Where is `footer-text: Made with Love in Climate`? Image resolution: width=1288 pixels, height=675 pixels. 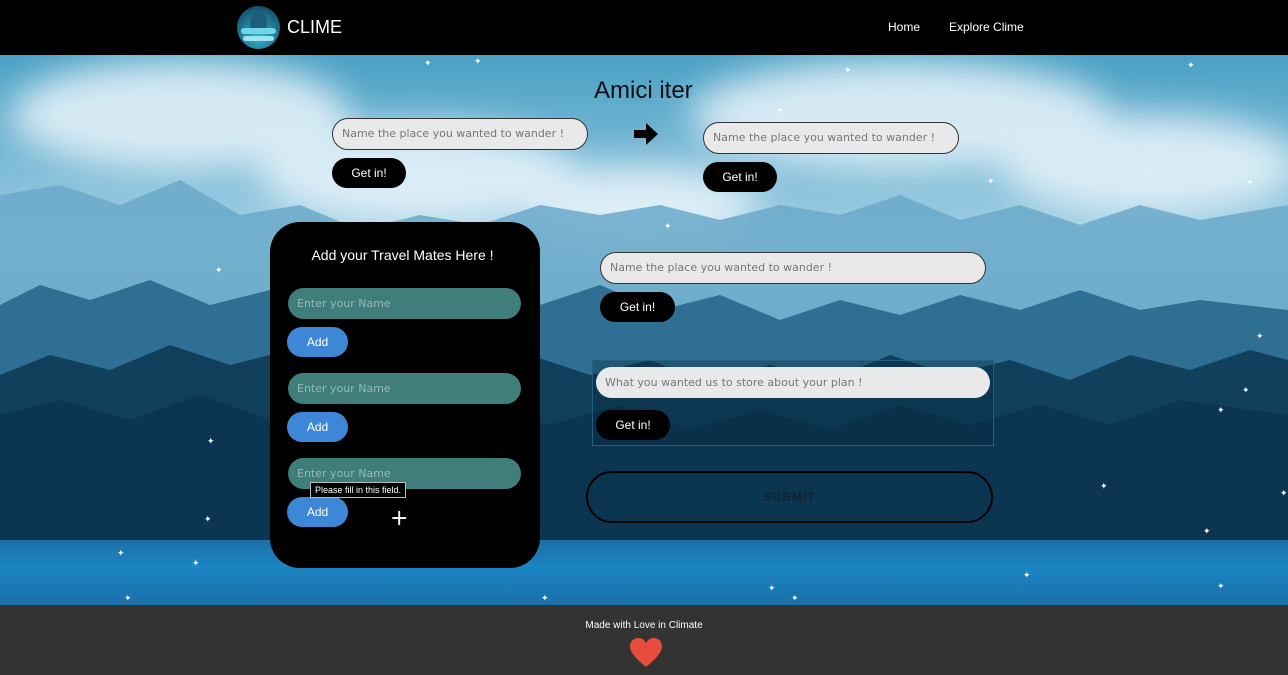 footer-text: Made with Love in Climate is located at coordinates (644, 625).